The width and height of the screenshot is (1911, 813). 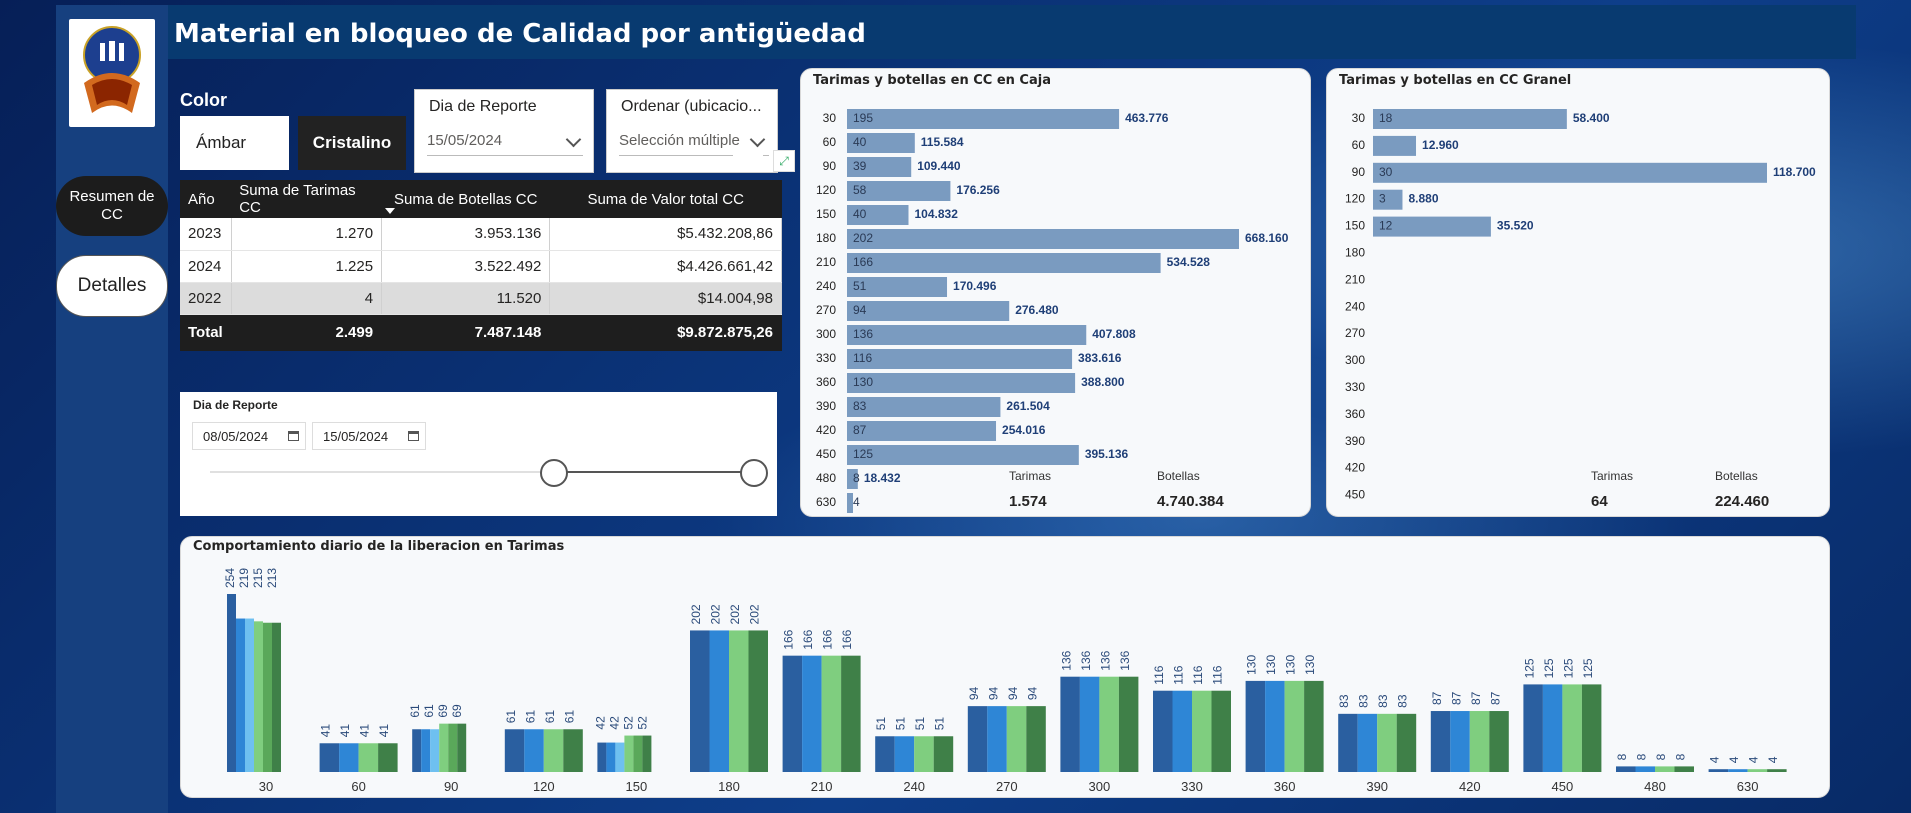 I want to click on category-label: 450, so click(x=826, y=454).